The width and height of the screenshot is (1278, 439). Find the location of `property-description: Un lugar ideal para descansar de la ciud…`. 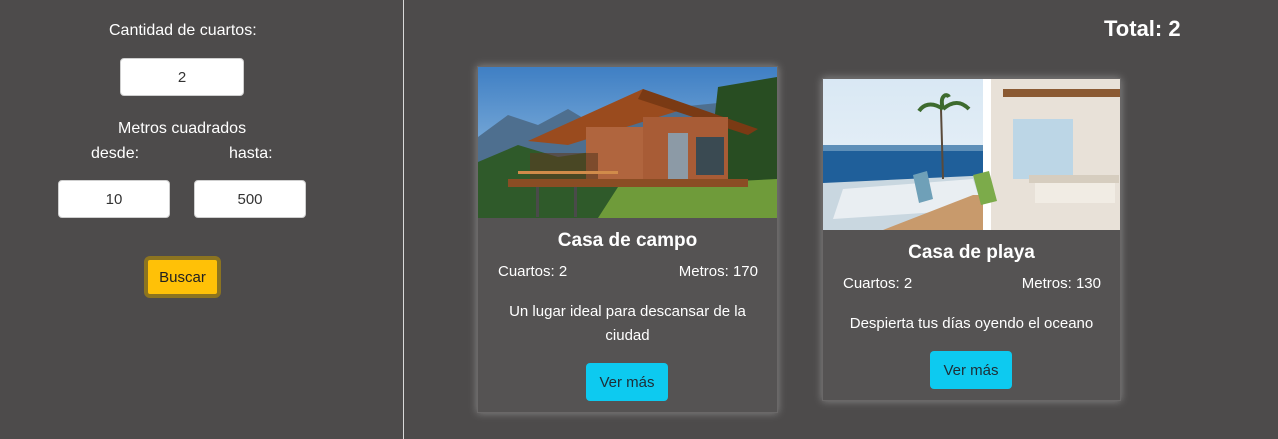

property-description: Un lugar ideal para descansar de la ciud… is located at coordinates (627, 323).